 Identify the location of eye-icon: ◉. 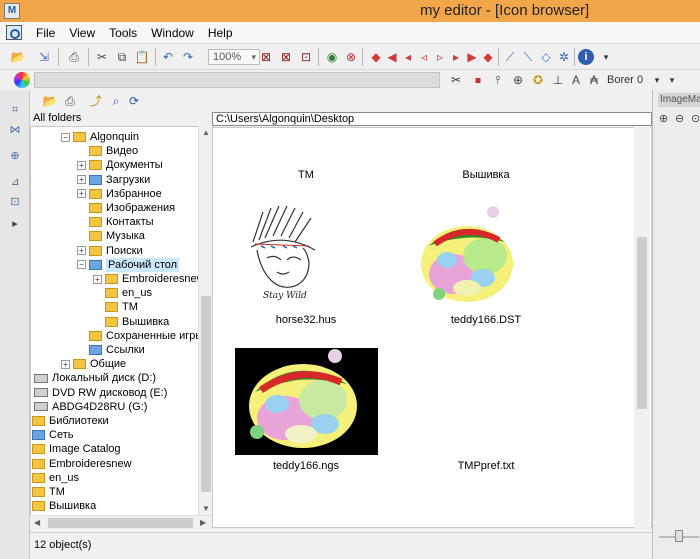
(332, 57).